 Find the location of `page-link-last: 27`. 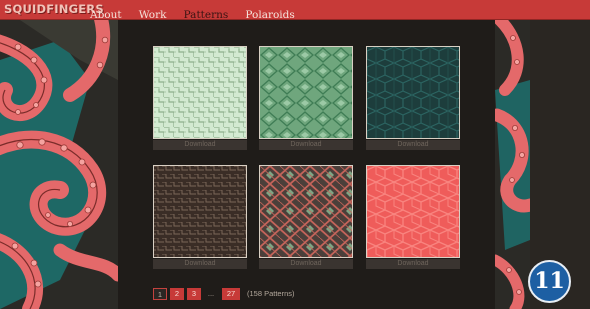

page-link-last: 27 is located at coordinates (231, 294).